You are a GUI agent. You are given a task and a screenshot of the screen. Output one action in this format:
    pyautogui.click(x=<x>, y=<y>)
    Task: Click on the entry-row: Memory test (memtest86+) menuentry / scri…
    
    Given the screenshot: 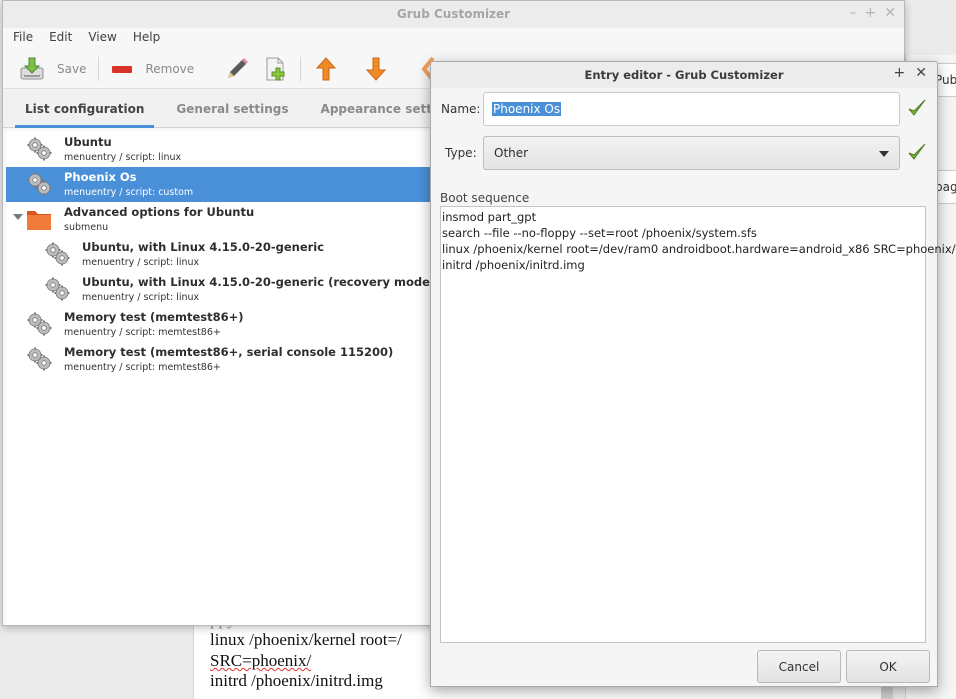 What is the action you would take?
    pyautogui.click(x=221, y=324)
    